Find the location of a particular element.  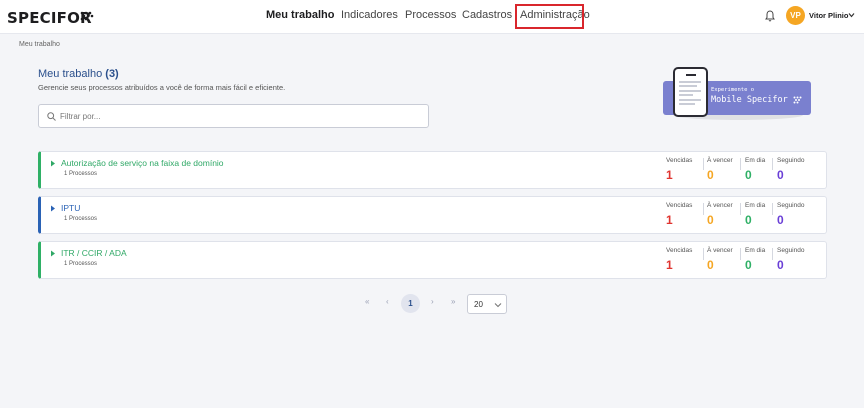

pagination: « ‹ 1 › » 20 is located at coordinates (438, 304).